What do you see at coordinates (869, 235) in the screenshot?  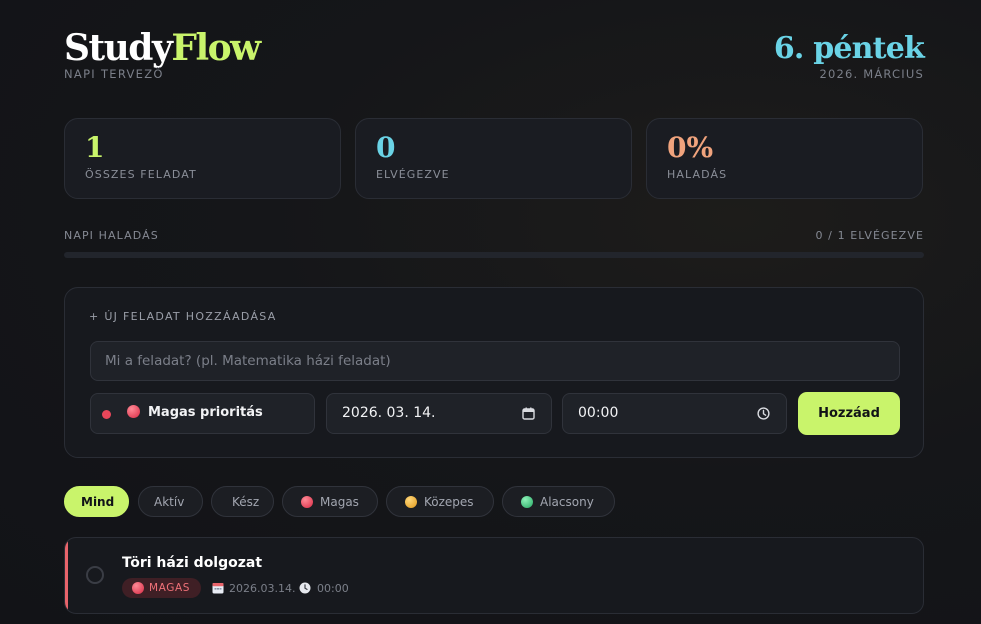 I see `progress-count: 0 / 1 ELVÉGEZVE` at bounding box center [869, 235].